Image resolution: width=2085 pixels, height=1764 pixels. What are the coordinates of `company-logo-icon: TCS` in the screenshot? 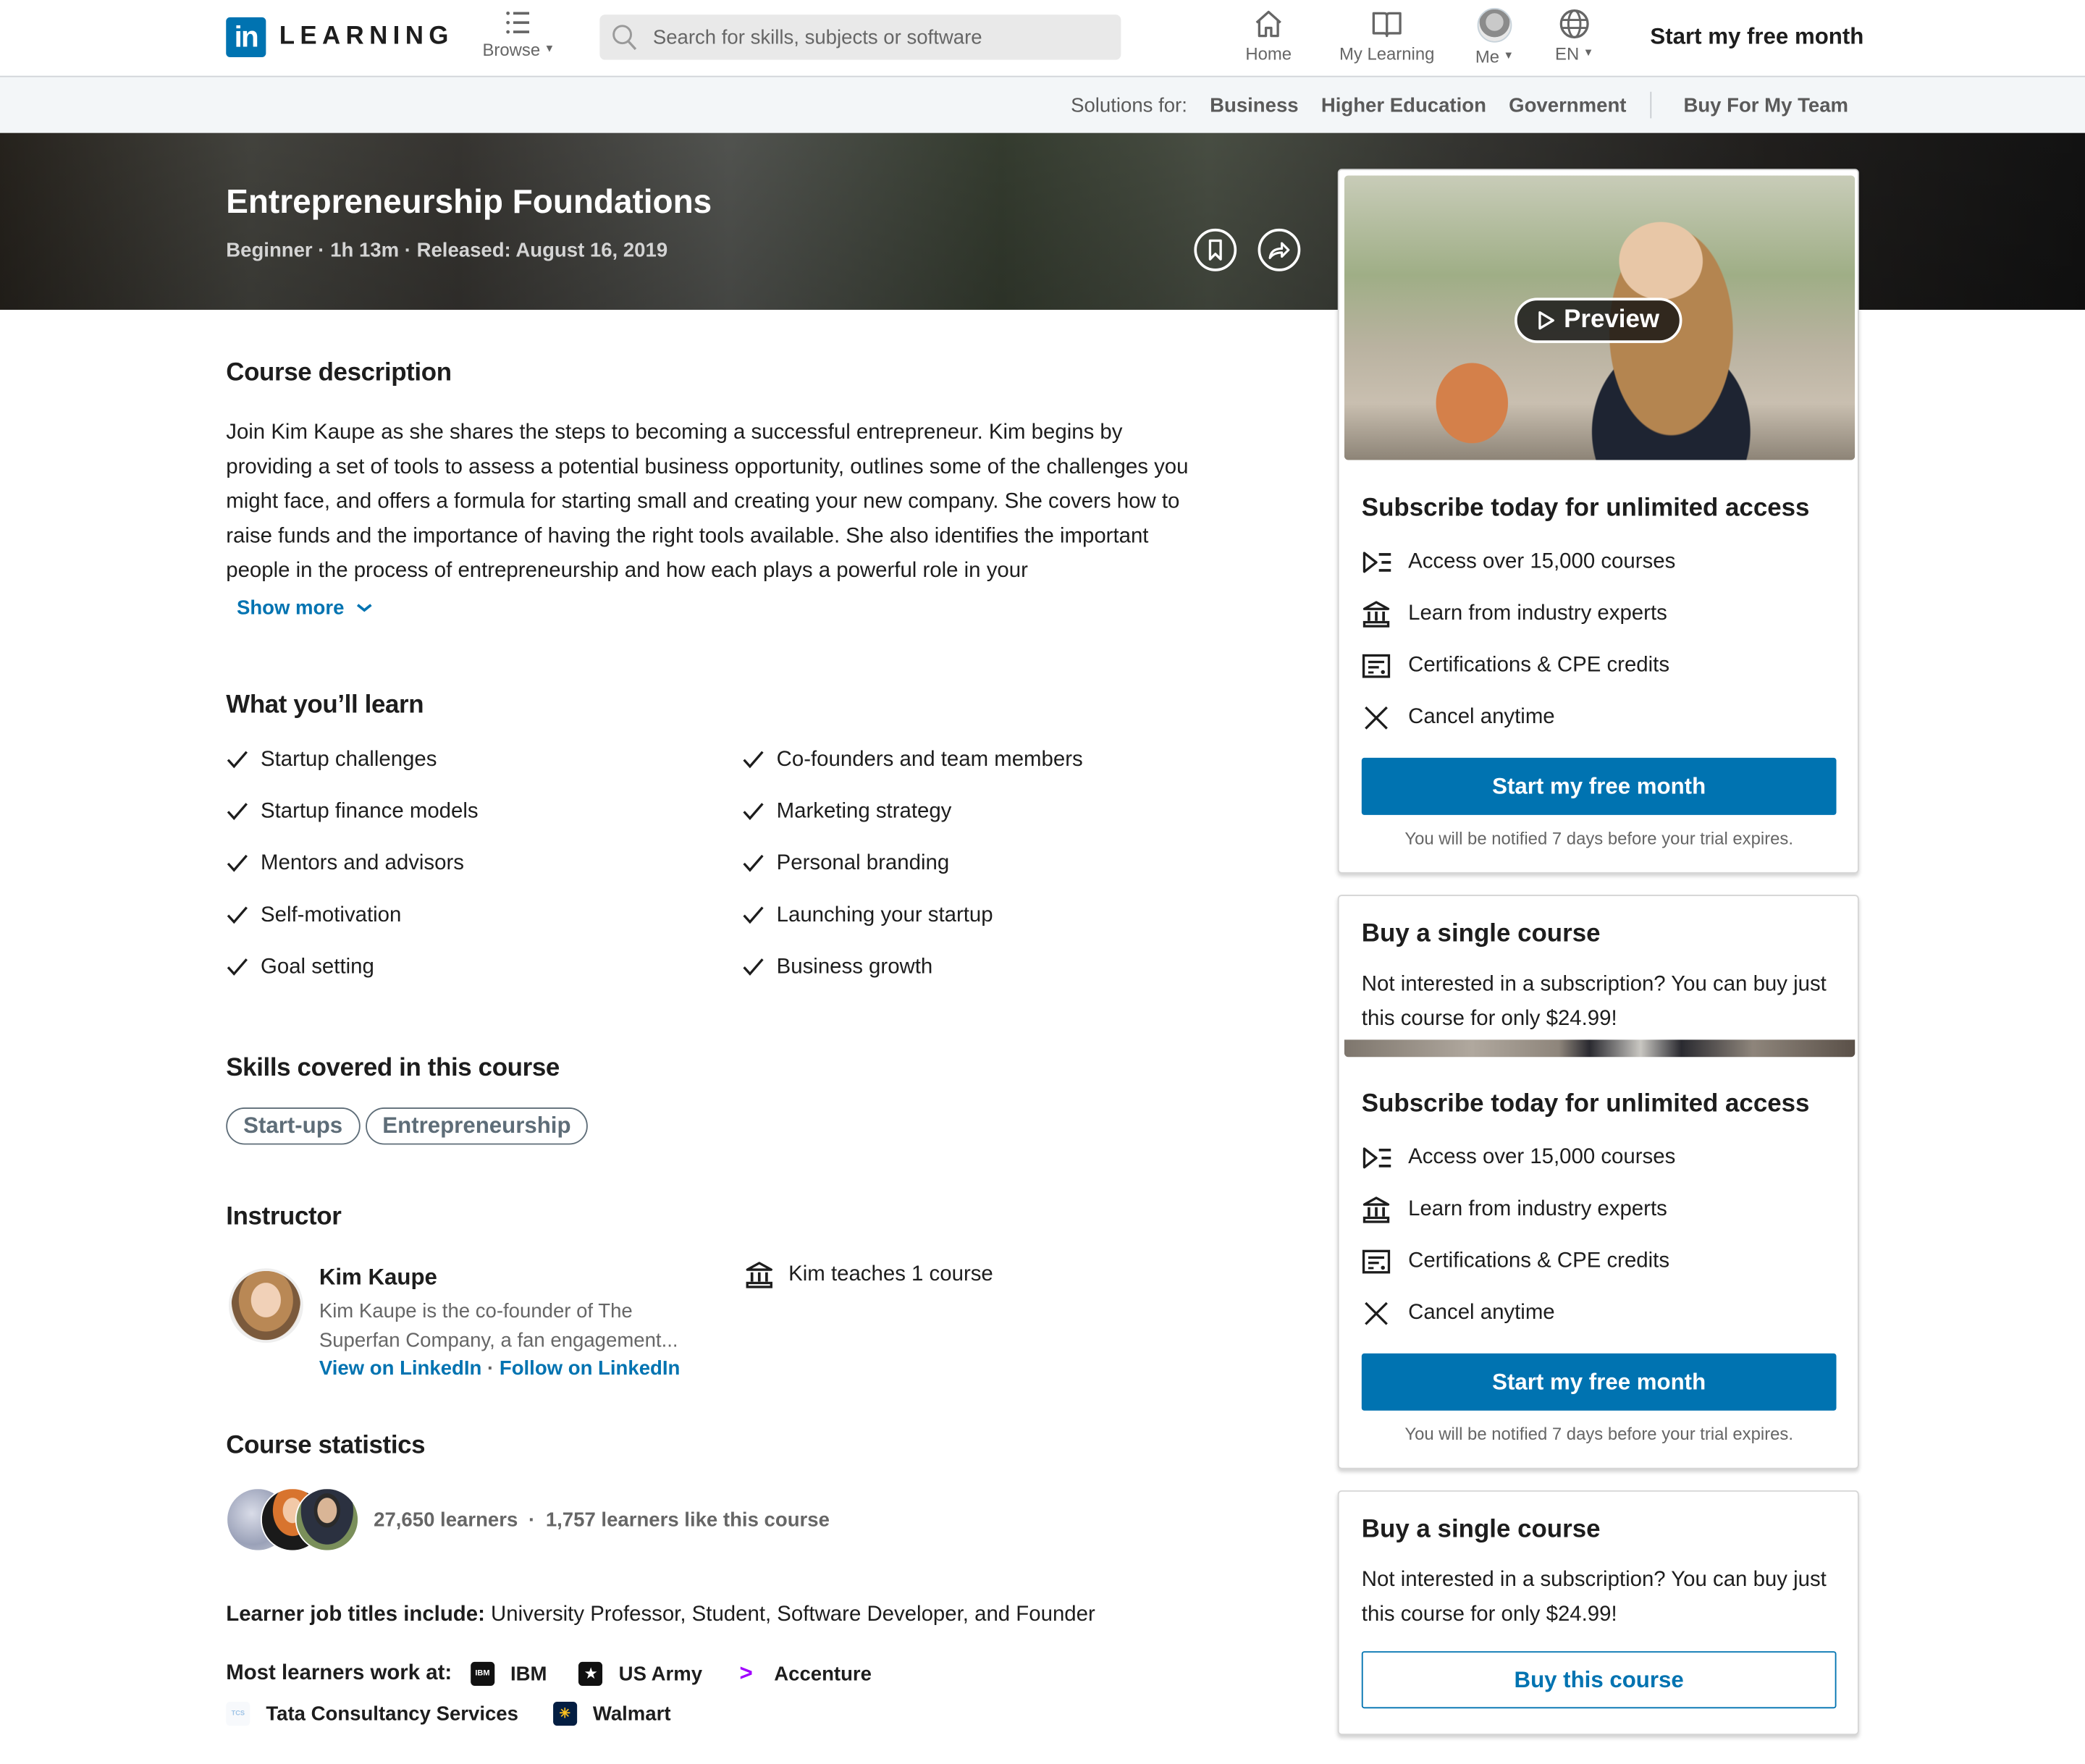 It's located at (238, 1714).